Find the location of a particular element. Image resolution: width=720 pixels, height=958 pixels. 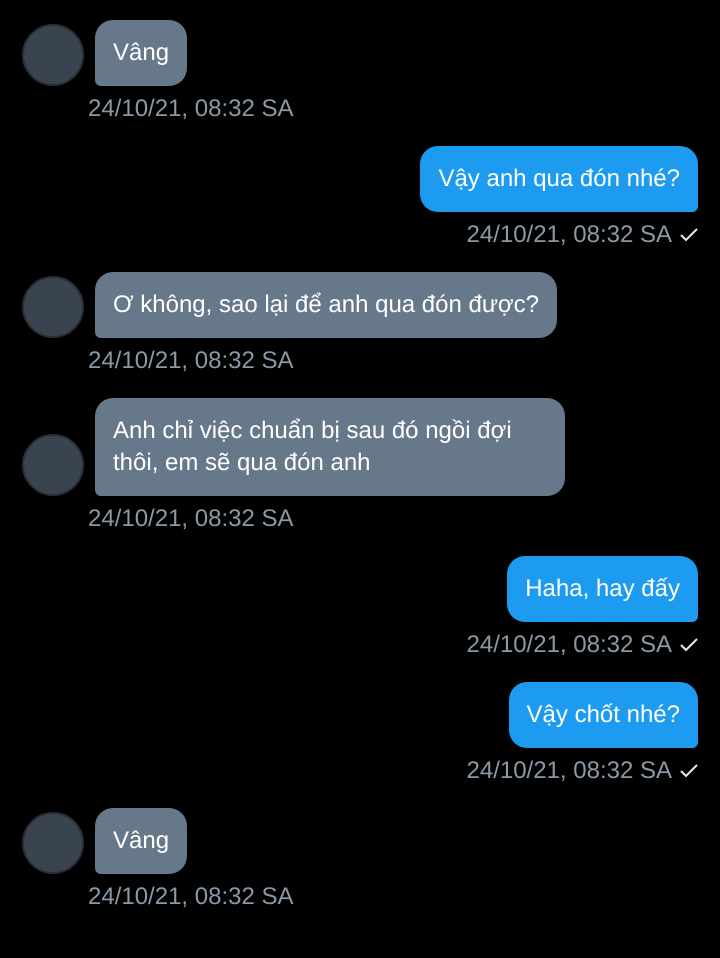

message-bubble: Vậy chốt nhé? is located at coordinates (603, 715).